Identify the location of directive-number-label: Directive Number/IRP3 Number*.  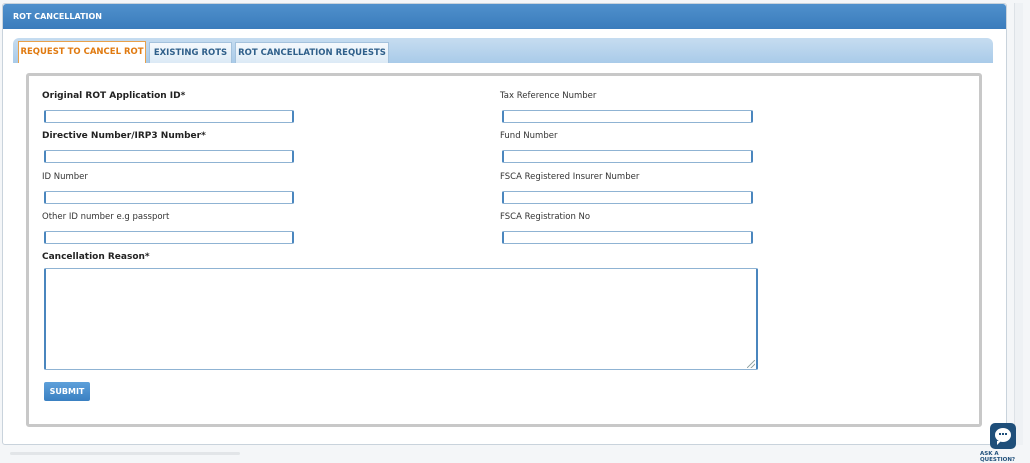
(124, 136).